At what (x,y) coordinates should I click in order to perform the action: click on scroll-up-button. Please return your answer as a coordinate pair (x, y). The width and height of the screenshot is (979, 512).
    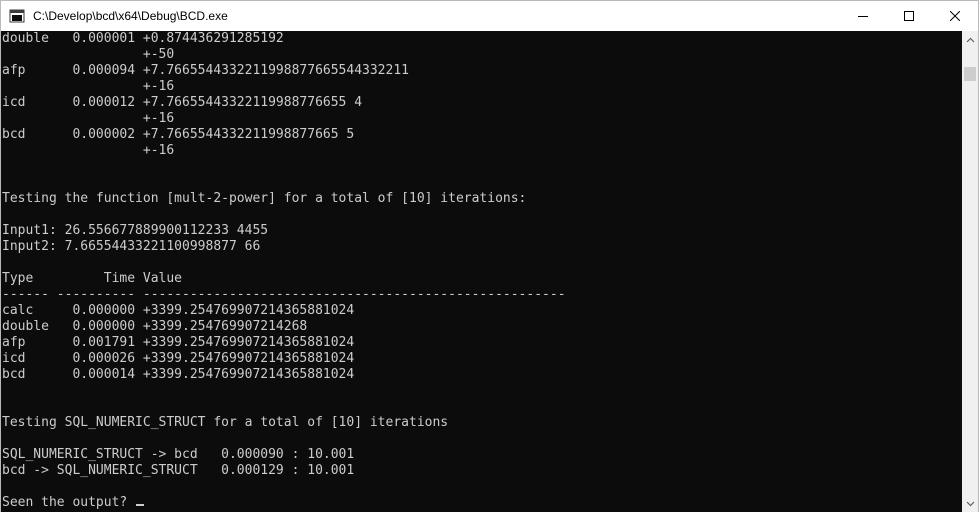
    Looking at the image, I should click on (970, 39).